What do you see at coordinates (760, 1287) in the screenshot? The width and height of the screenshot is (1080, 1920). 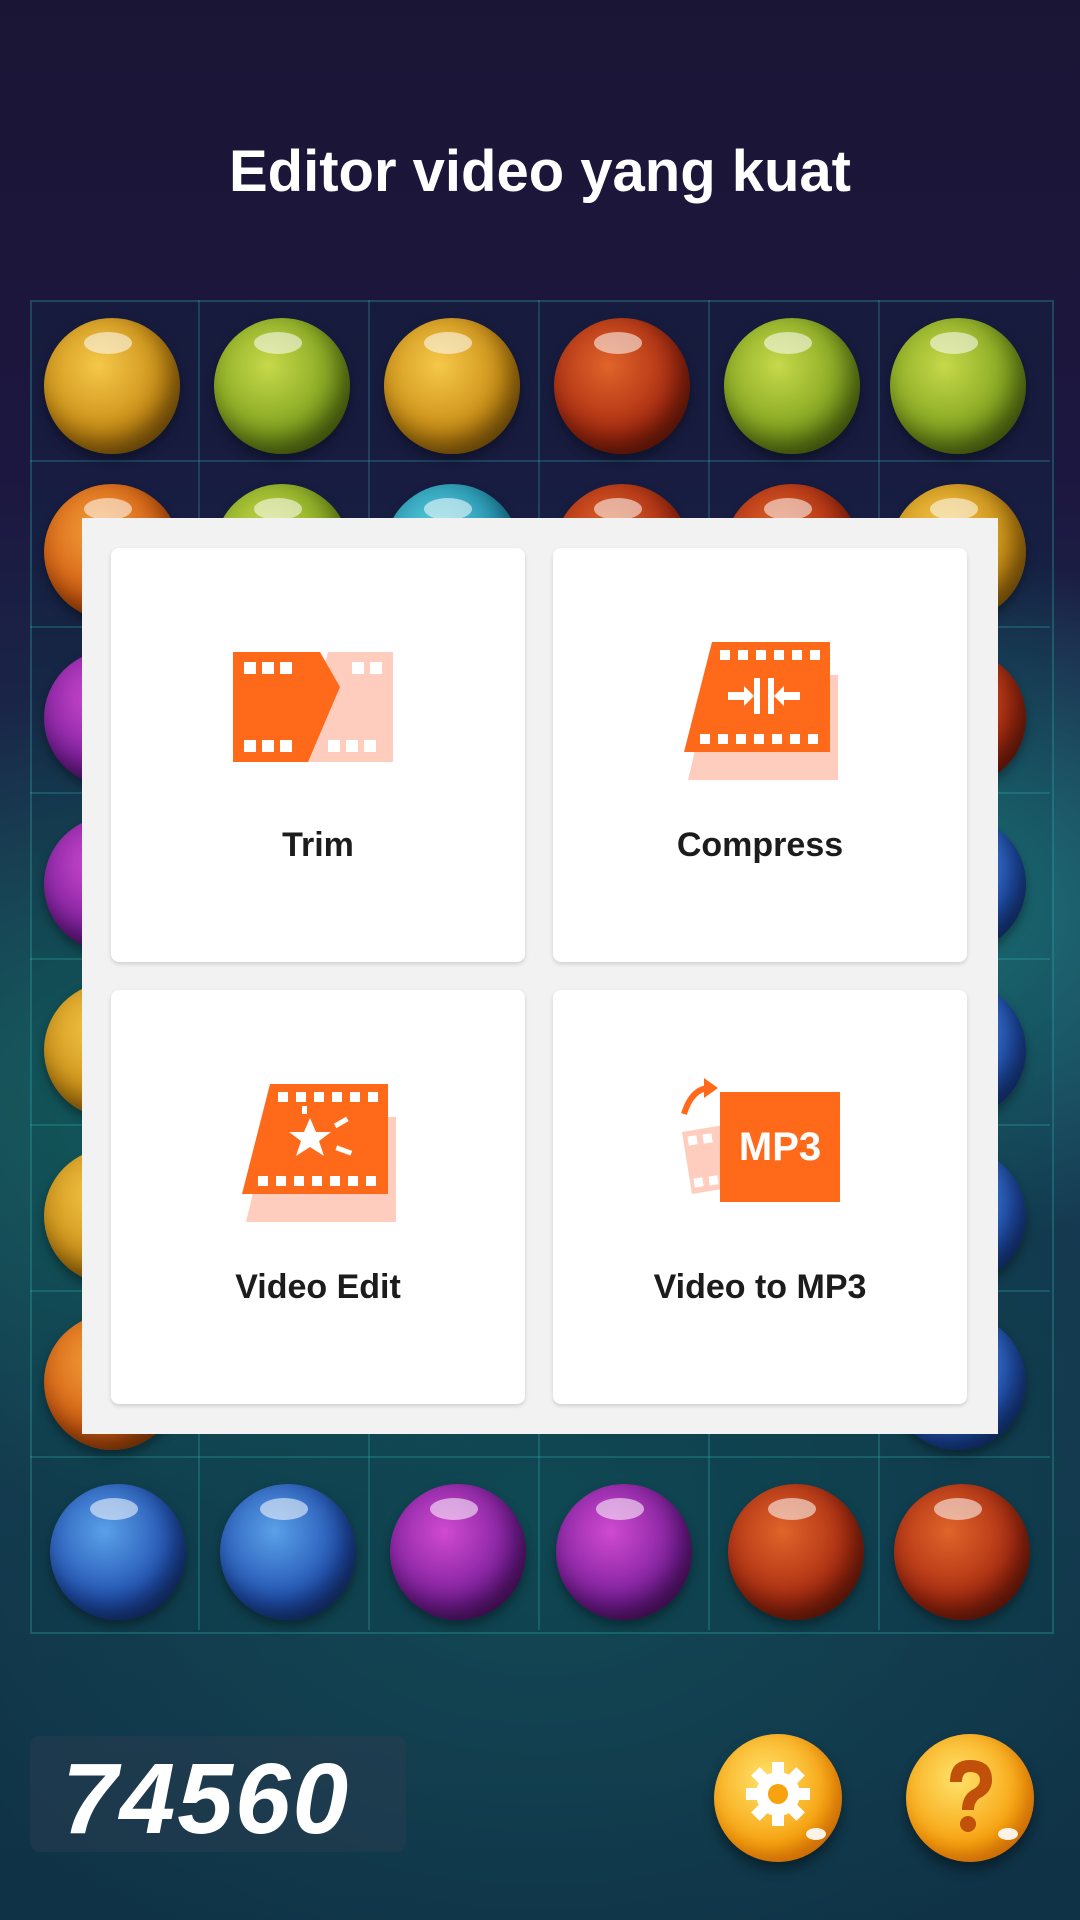 I see `video-to-mp3-label: Video to MP3` at bounding box center [760, 1287].